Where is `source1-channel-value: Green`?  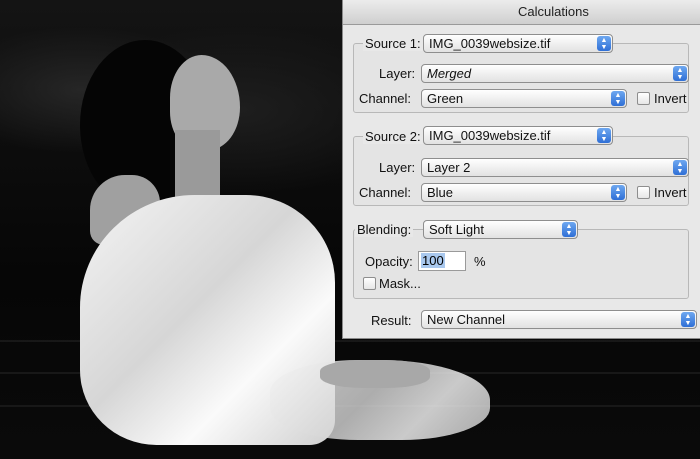 source1-channel-value: Green is located at coordinates (445, 98).